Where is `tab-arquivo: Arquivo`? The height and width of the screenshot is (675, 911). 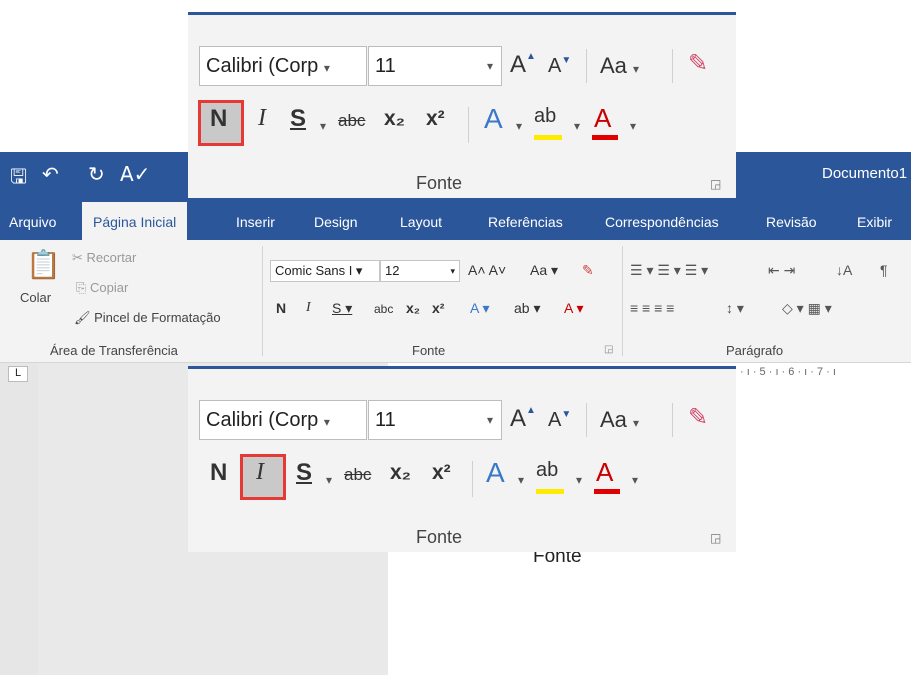
tab-arquivo: Arquivo is located at coordinates (32, 222).